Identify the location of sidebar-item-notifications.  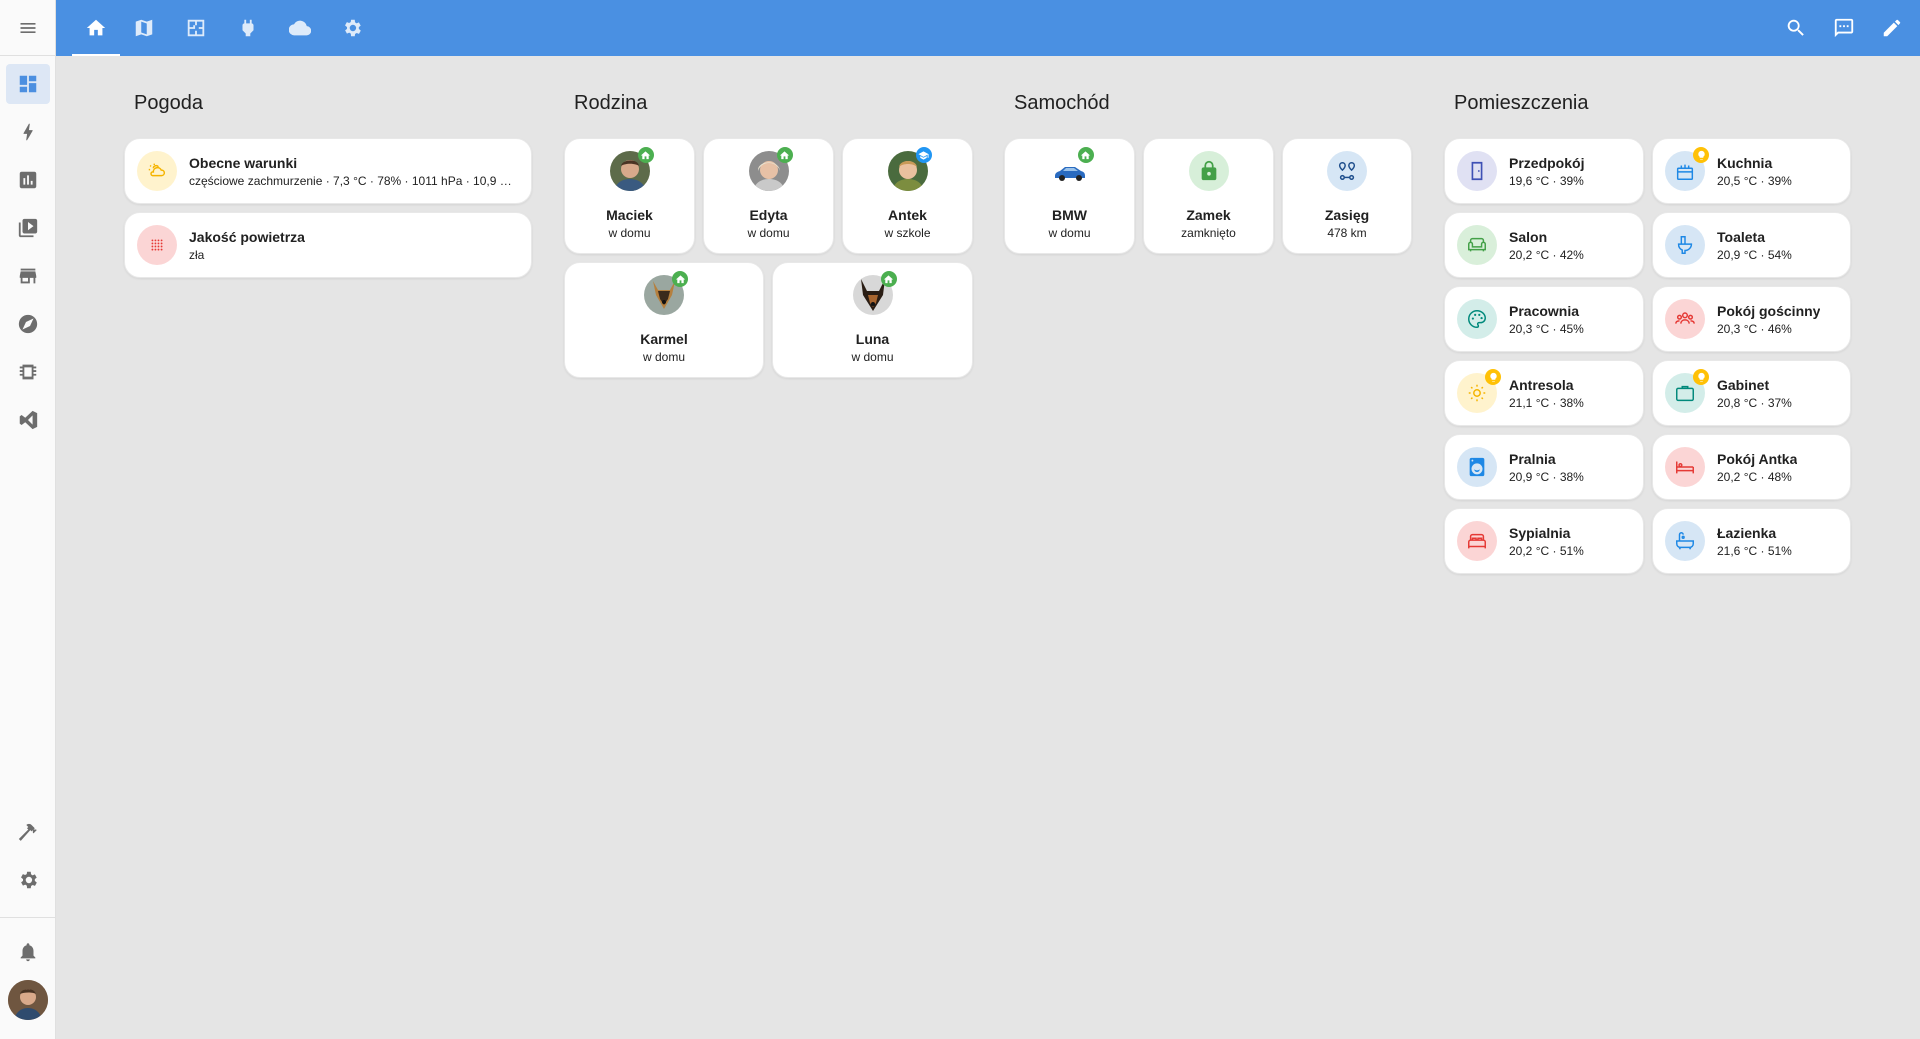
(28, 952).